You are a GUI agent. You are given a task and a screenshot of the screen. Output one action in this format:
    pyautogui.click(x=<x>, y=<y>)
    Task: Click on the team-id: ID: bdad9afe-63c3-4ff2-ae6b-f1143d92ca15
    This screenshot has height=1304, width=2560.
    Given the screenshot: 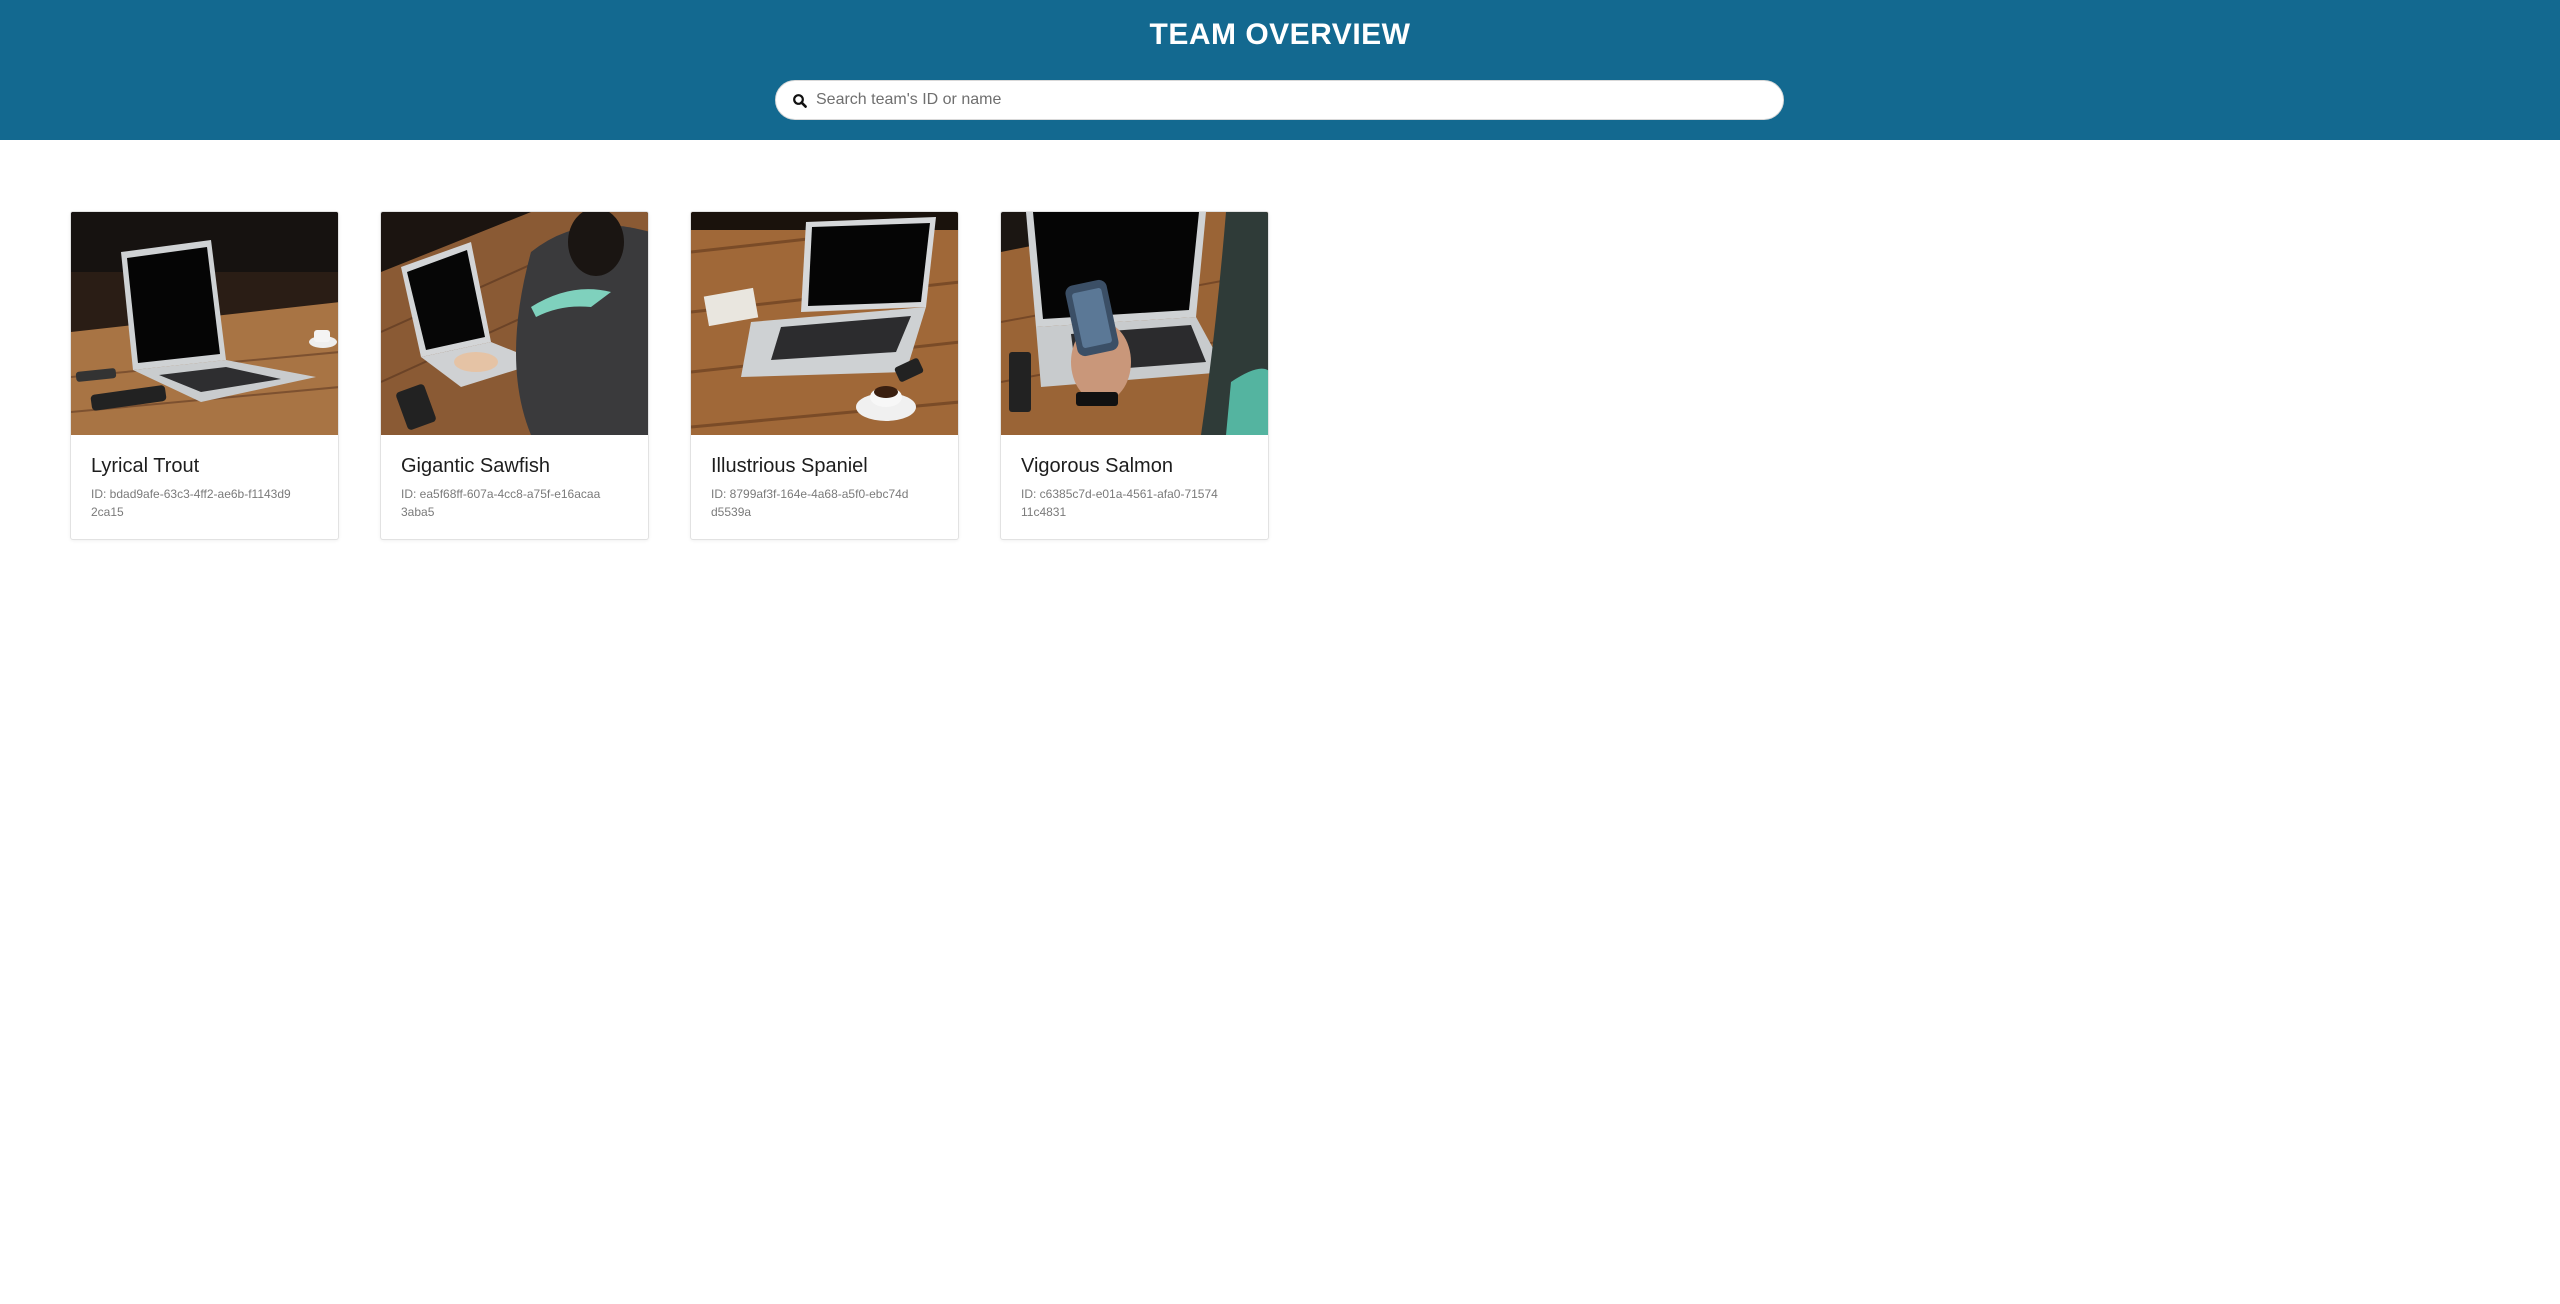 What is the action you would take?
    pyautogui.click(x=191, y=503)
    